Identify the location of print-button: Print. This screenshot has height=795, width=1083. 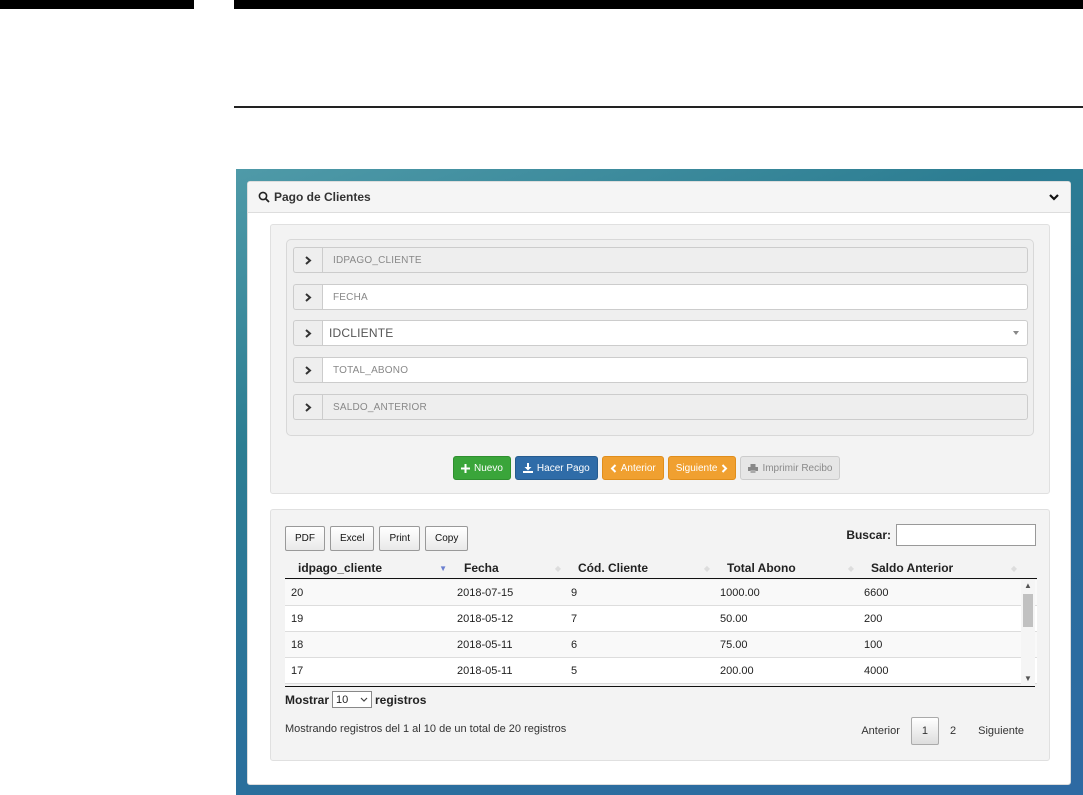
(400, 538).